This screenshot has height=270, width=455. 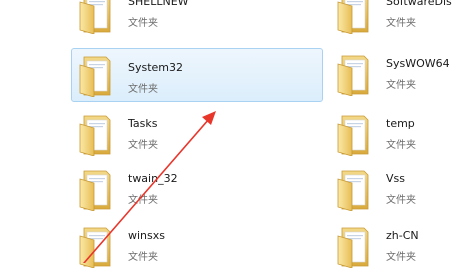 What do you see at coordinates (197, 189) in the screenshot?
I see `folder-item-twain32: twain_32 文件夹` at bounding box center [197, 189].